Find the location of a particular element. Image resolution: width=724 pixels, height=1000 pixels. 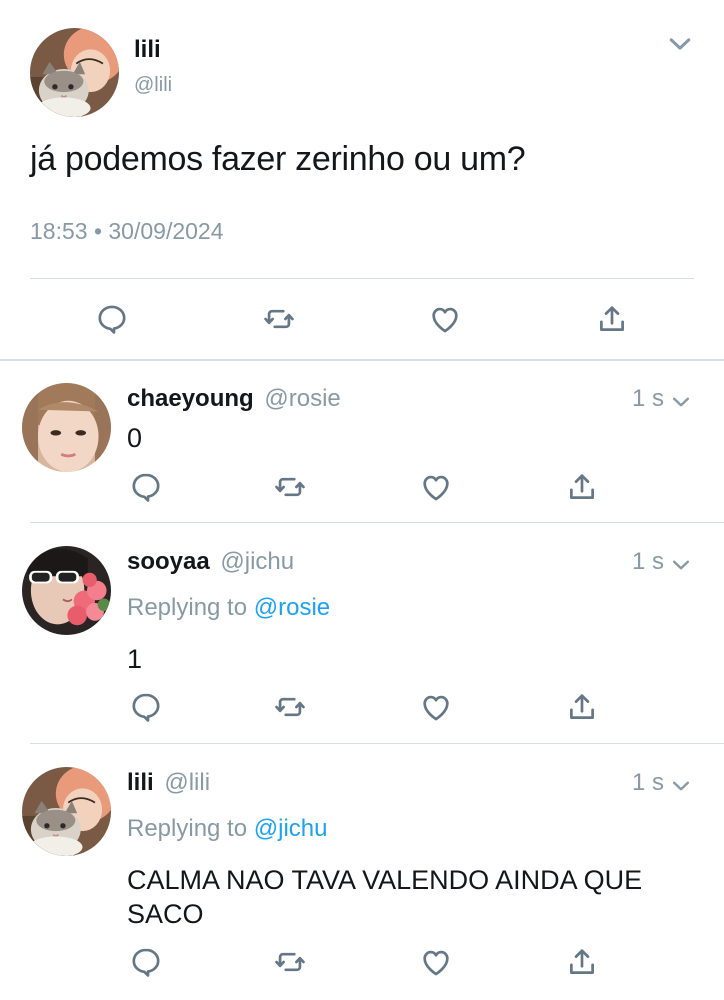

tweet-timestamp: 18:53 • 30/09/2024 is located at coordinates (127, 231).